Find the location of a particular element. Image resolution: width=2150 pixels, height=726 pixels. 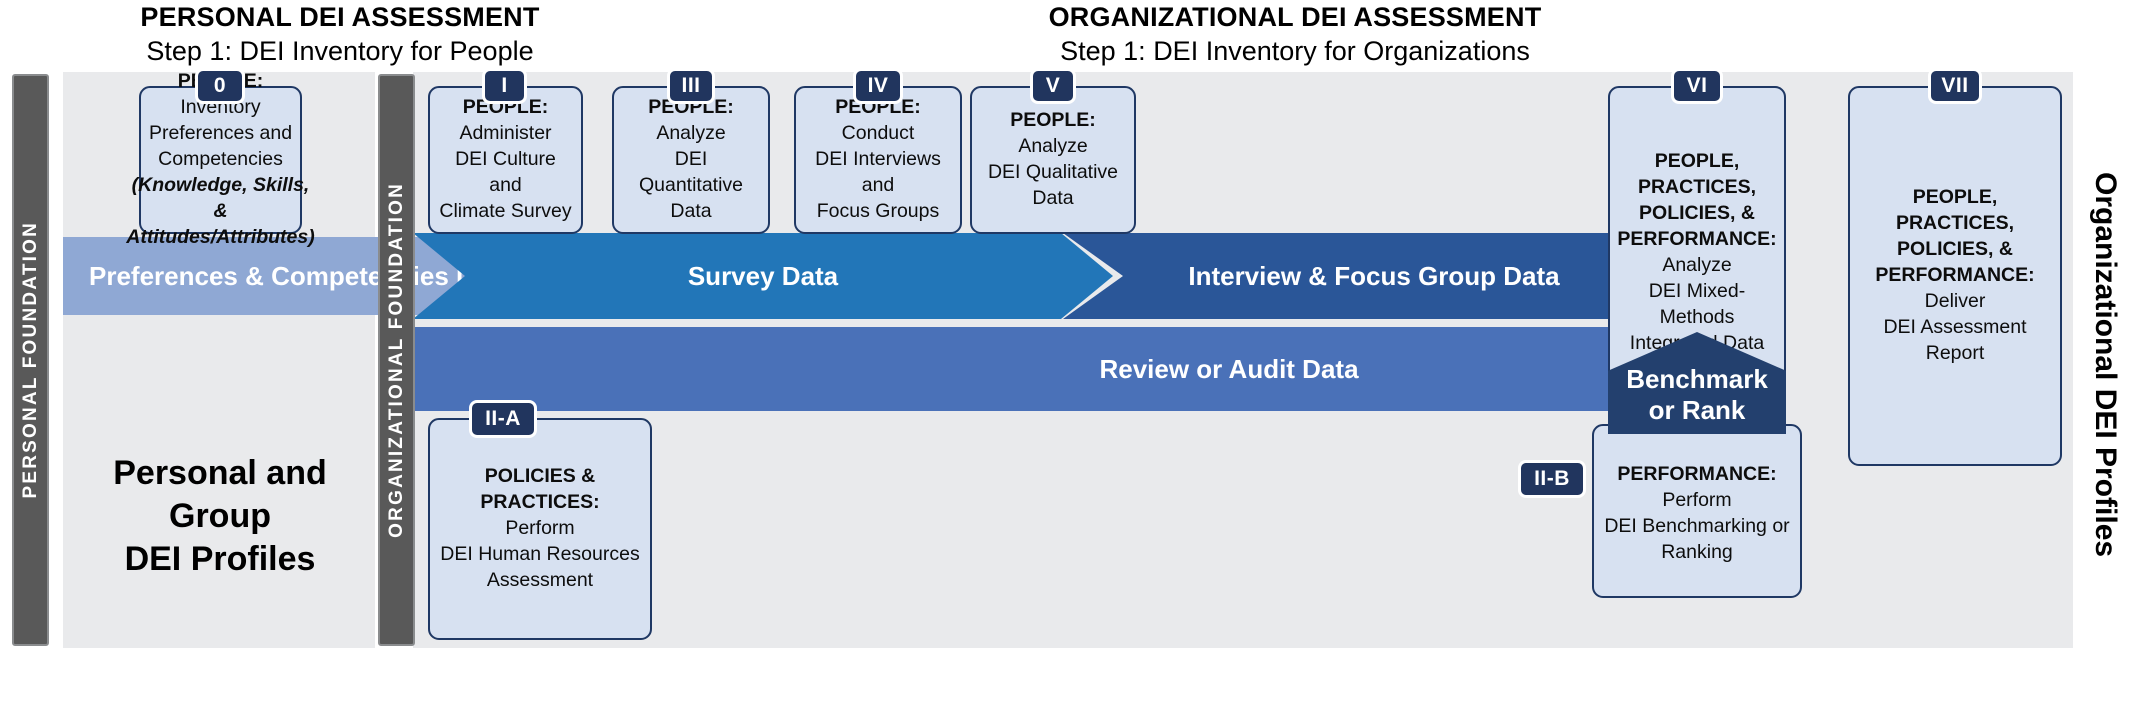

badge-step-II-B: II-B is located at coordinates (1552, 479).